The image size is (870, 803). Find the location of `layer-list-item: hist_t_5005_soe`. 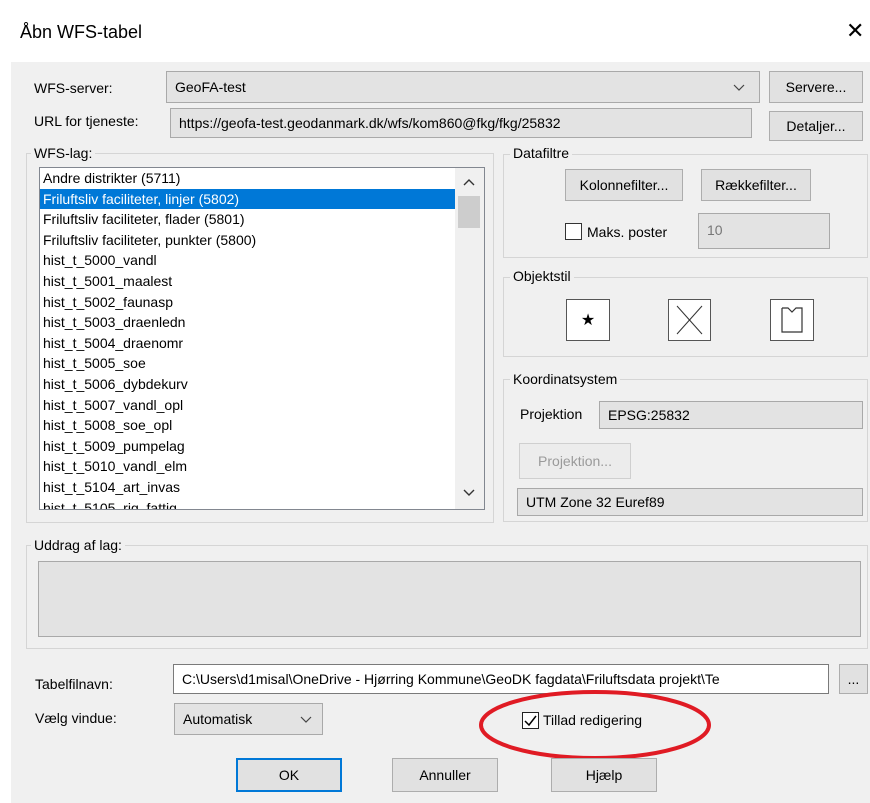

layer-list-item: hist_t_5005_soe is located at coordinates (262, 363).